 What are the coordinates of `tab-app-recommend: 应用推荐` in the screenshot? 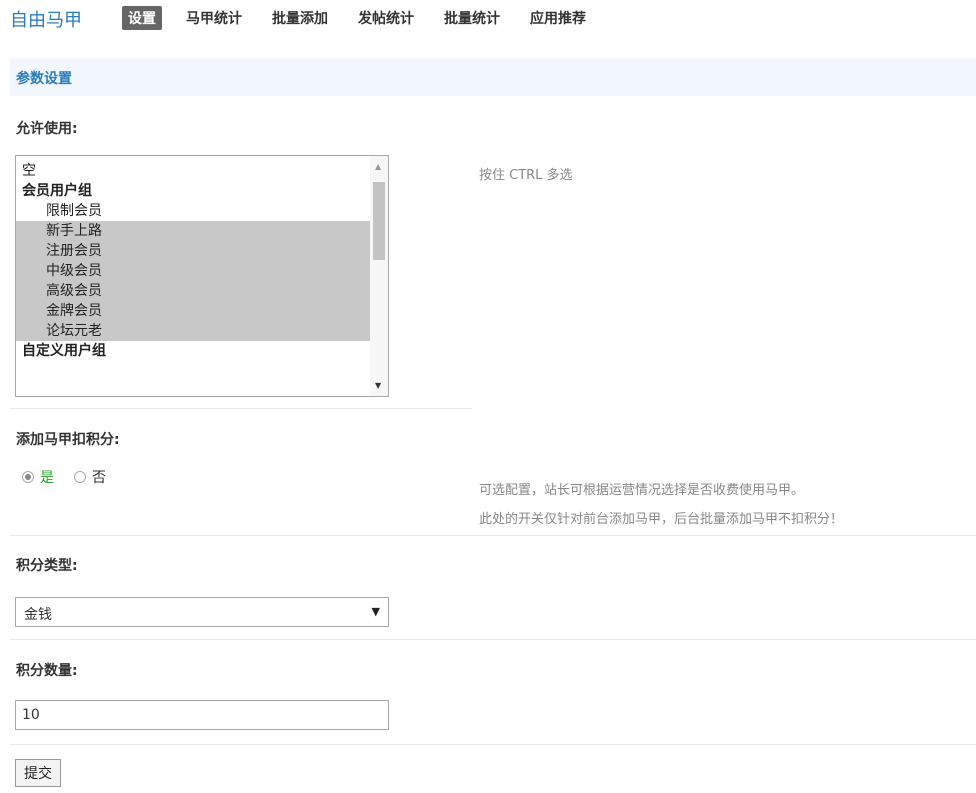 It's located at (558, 18).